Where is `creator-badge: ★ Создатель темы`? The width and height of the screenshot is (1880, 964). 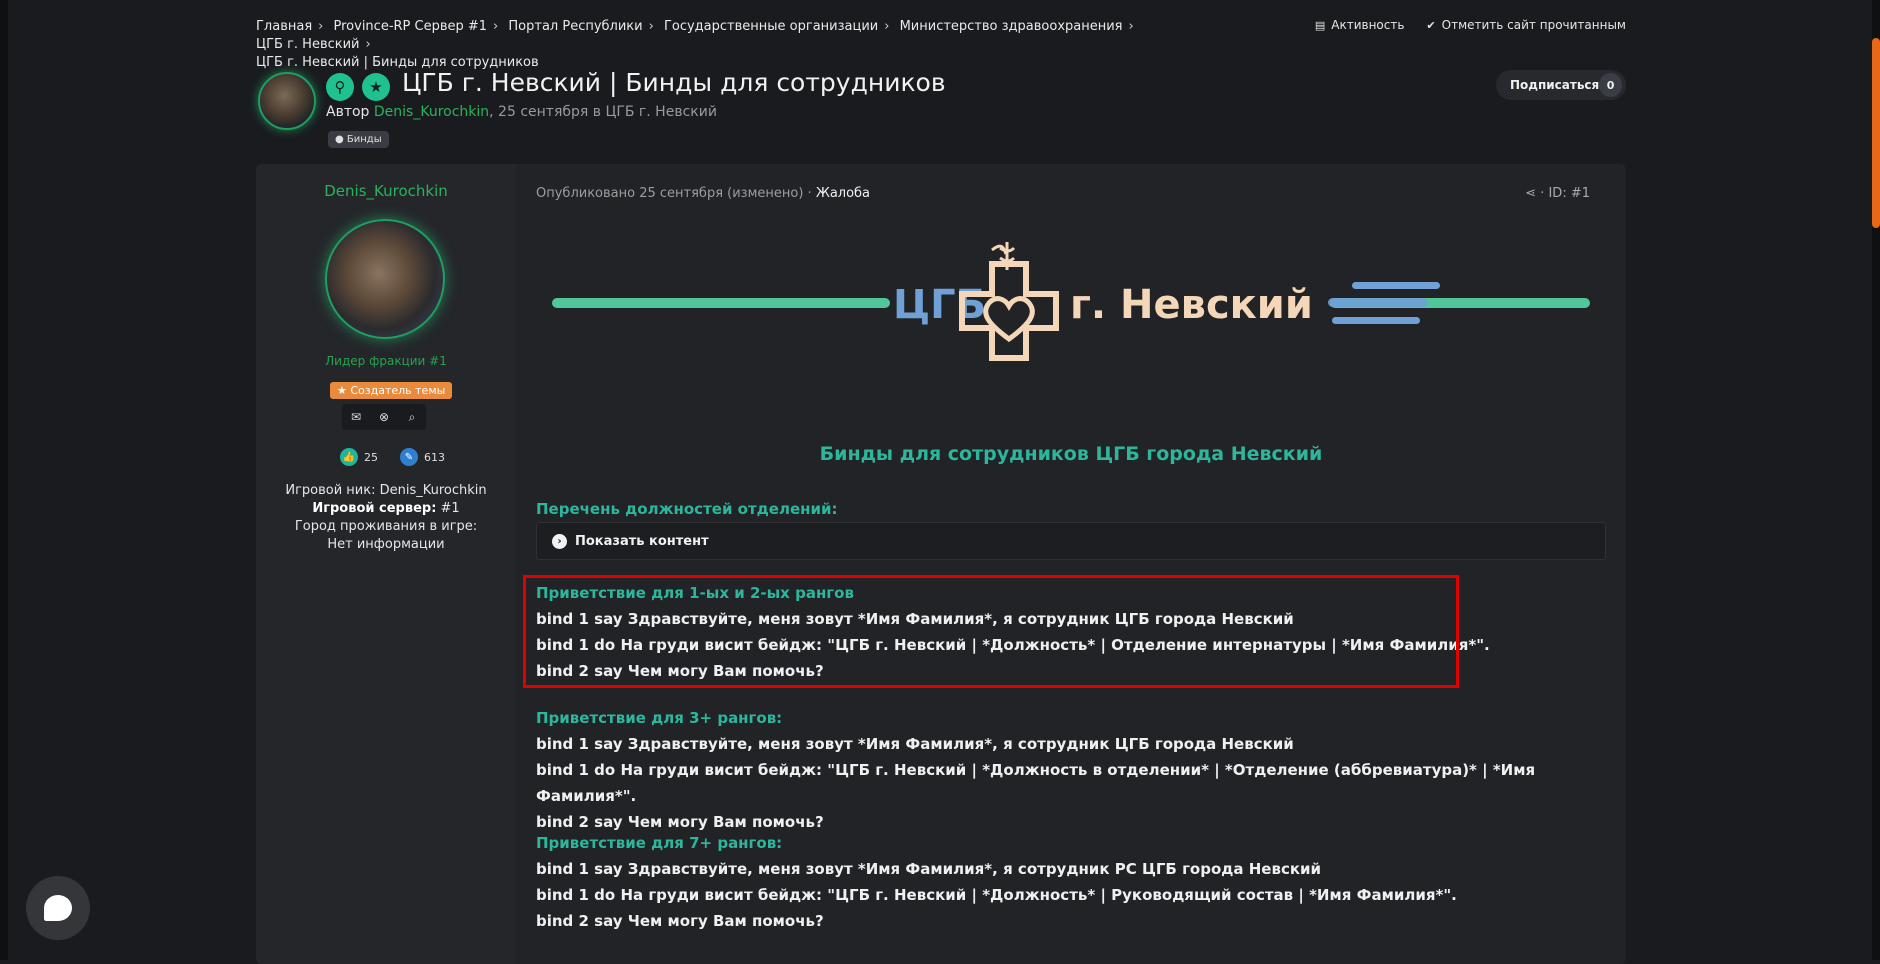 creator-badge: ★ Создатель темы is located at coordinates (391, 390).